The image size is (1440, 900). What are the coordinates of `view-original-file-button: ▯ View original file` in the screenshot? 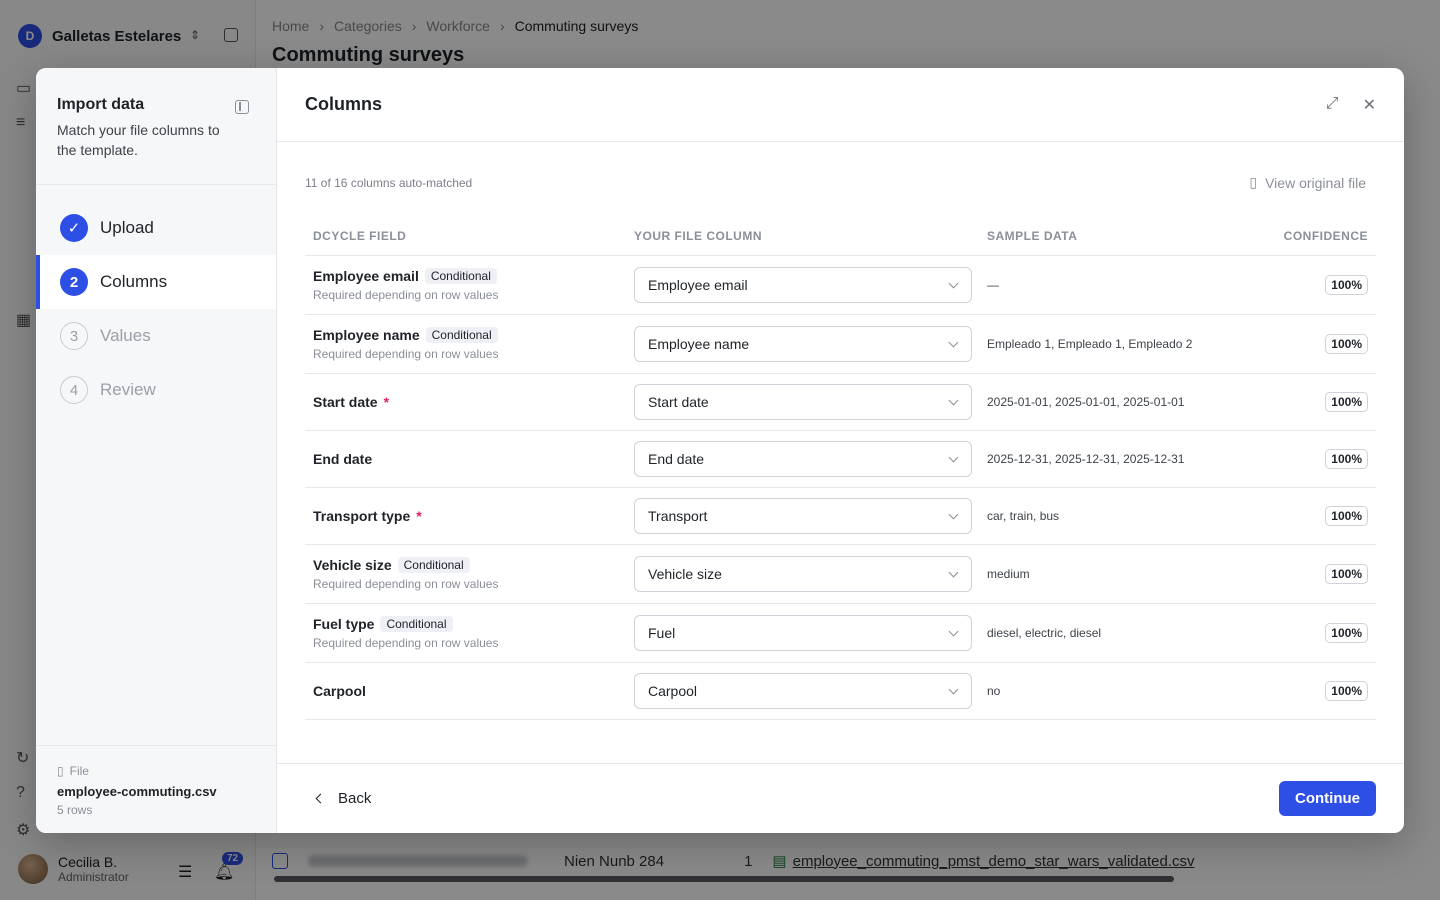 It's located at (1307, 182).